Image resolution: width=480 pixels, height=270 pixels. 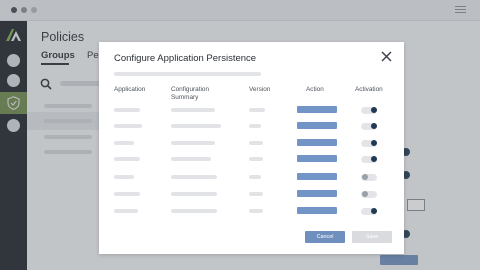 What do you see at coordinates (185, 58) in the screenshot?
I see `dialog-title: Configure Application Persistence` at bounding box center [185, 58].